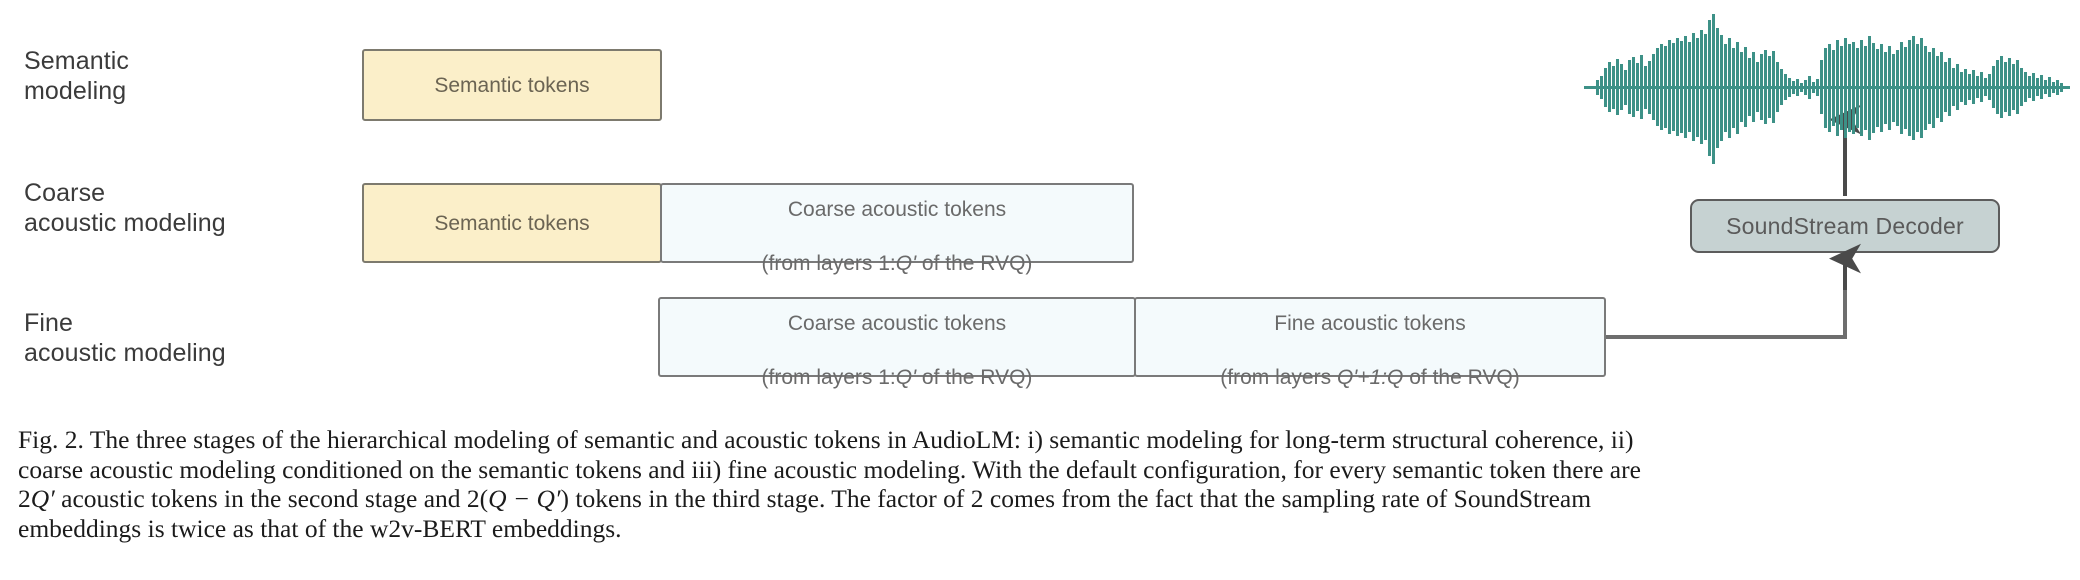 The width and height of the screenshot is (2080, 580). Describe the element at coordinates (524, 498) in the screenshot. I see `caption-l3-d: Q − Q′` at that location.